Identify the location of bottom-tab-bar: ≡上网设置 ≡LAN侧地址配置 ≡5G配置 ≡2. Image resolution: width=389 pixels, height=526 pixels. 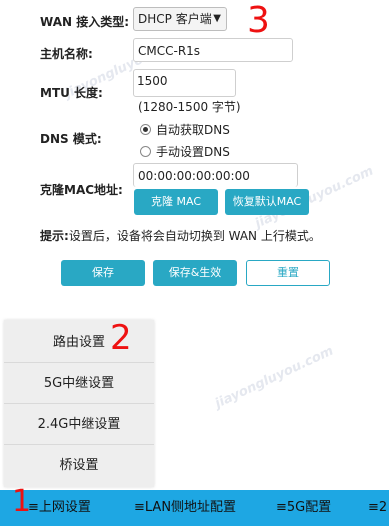
(194, 508).